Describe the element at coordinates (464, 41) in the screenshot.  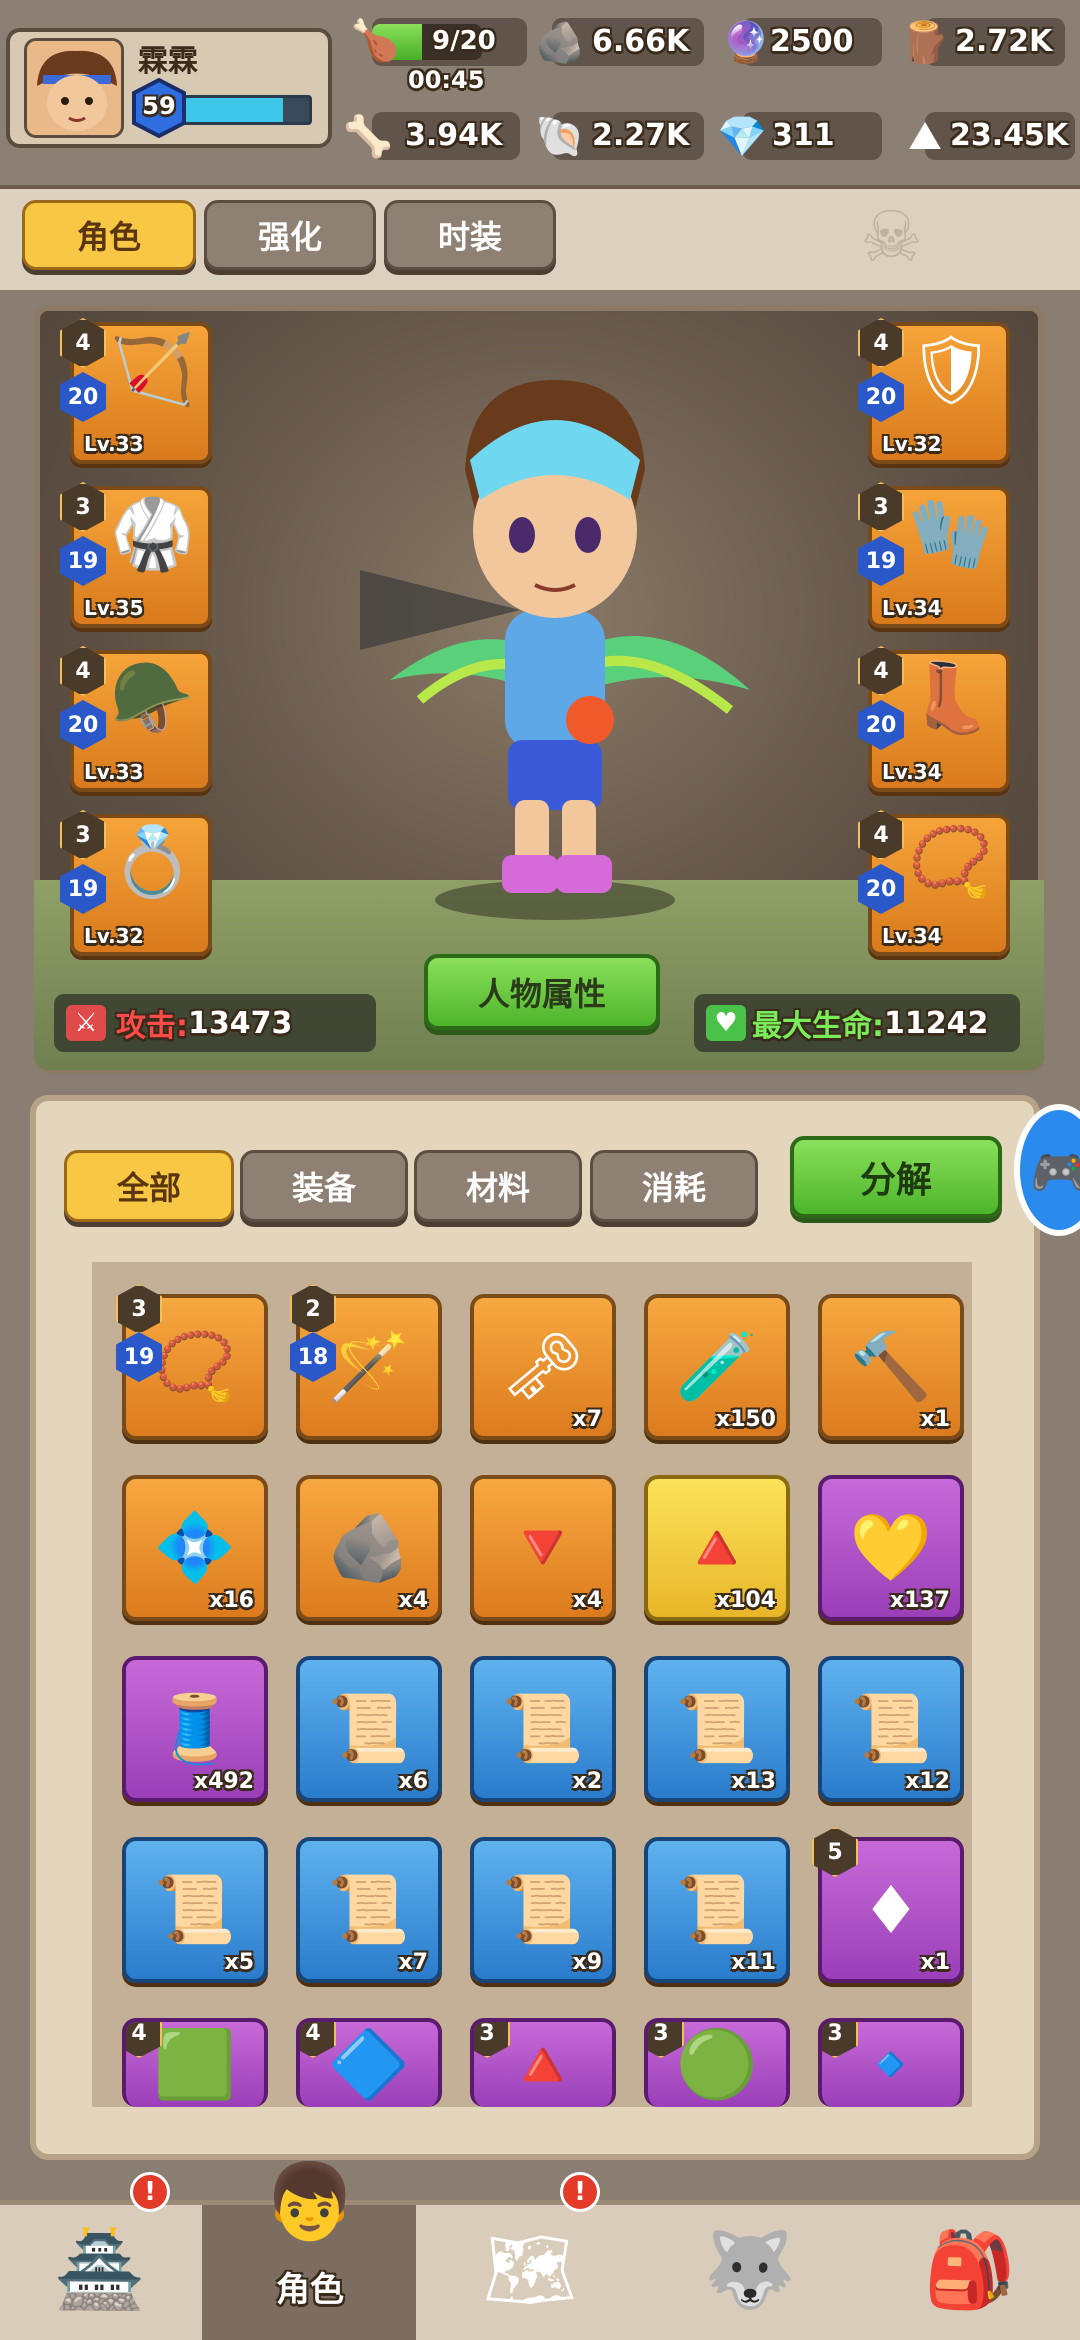
I see `stamina-value: 9/20` at that location.